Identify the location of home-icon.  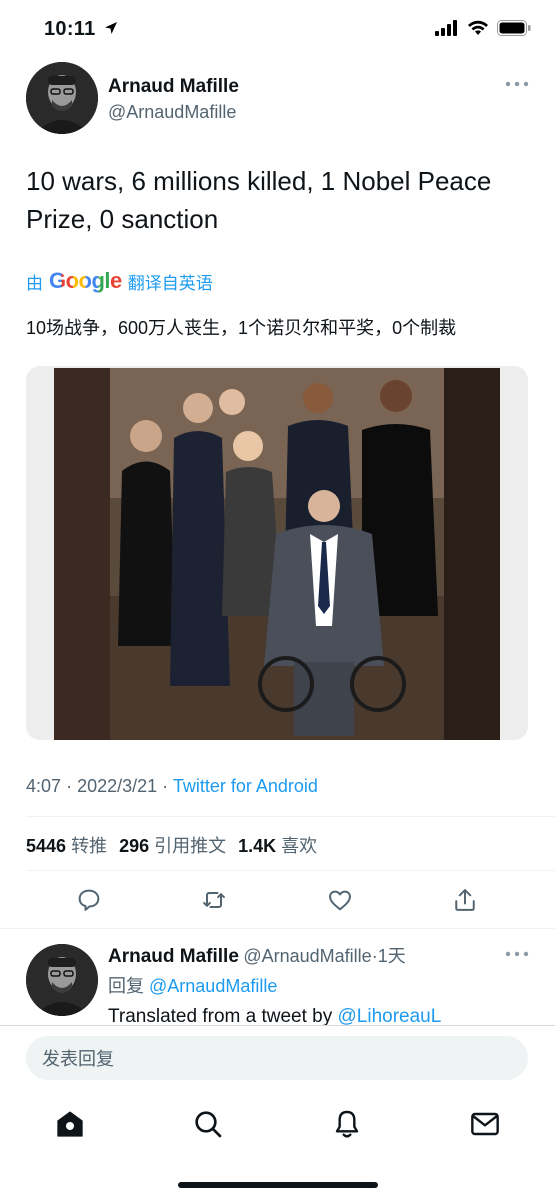
(70, 1124).